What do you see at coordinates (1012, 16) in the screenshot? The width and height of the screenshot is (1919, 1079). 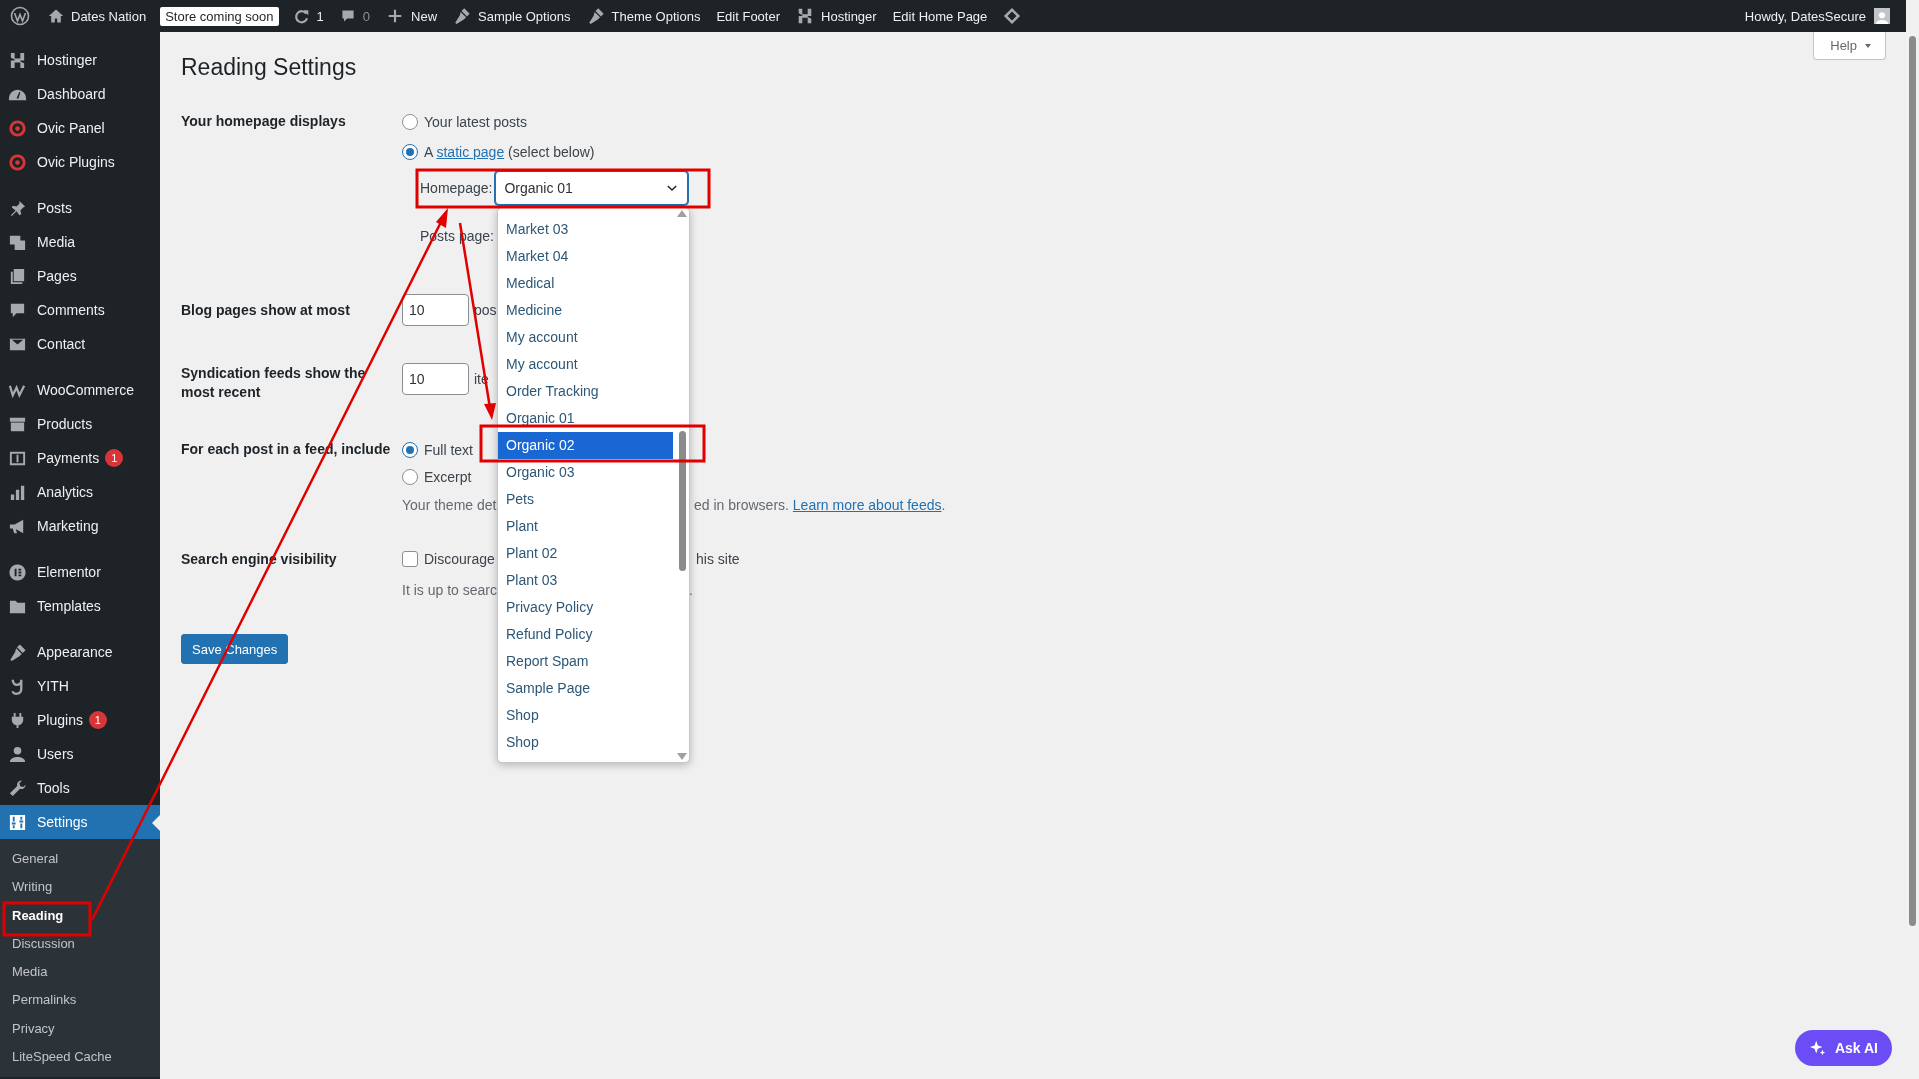 I see `diamond-icon` at bounding box center [1012, 16].